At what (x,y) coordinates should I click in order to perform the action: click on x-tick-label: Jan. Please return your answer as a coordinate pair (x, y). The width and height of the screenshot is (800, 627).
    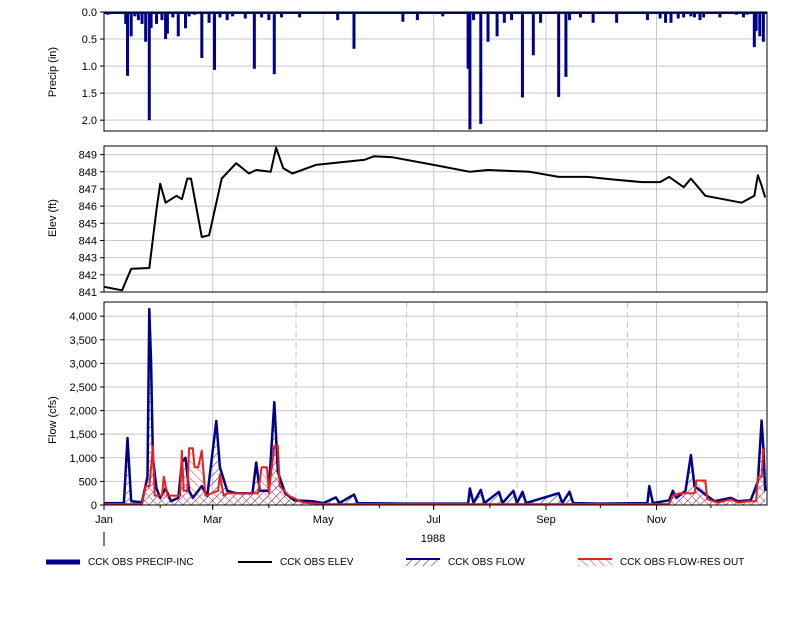
    Looking at the image, I should click on (104, 520).